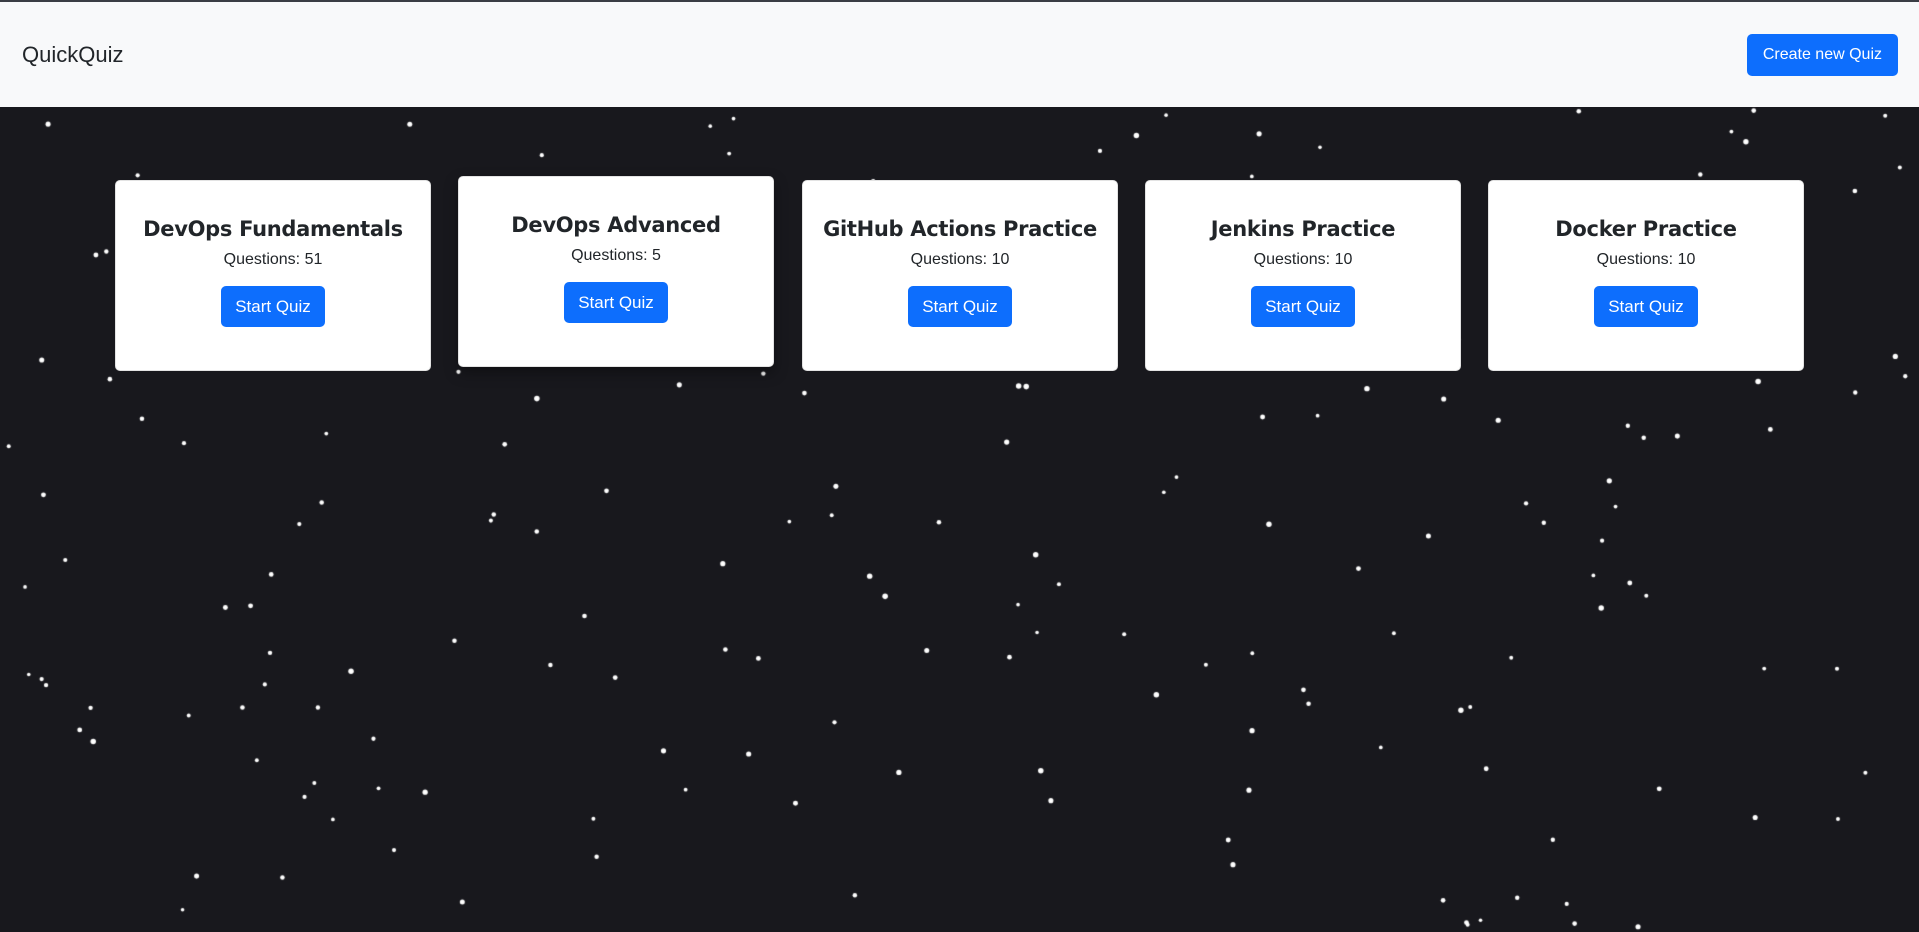 The image size is (1919, 932). I want to click on quiz-title: DevOps Fundamentals, so click(273, 229).